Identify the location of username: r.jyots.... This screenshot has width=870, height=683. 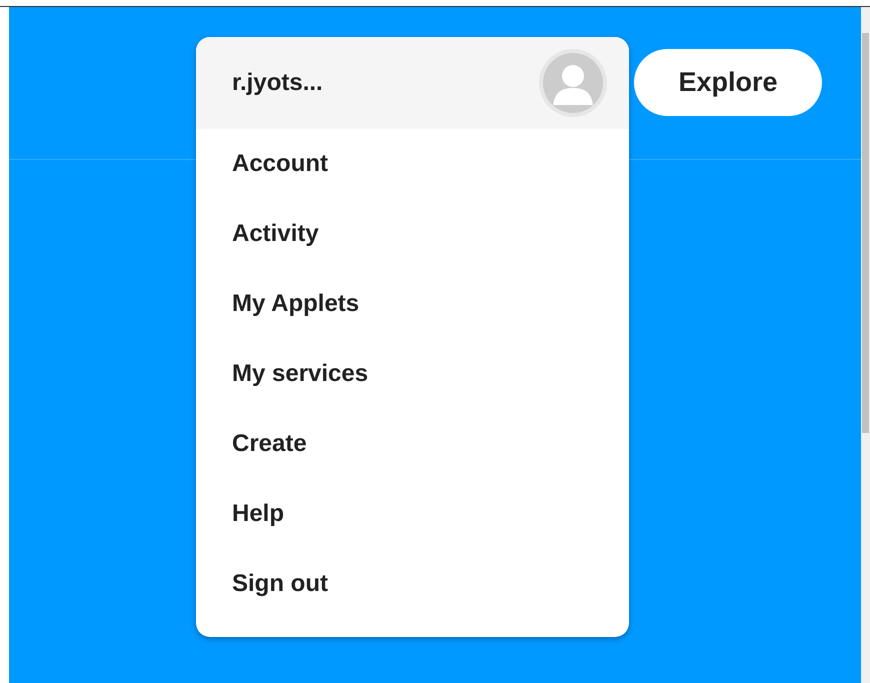
(277, 83).